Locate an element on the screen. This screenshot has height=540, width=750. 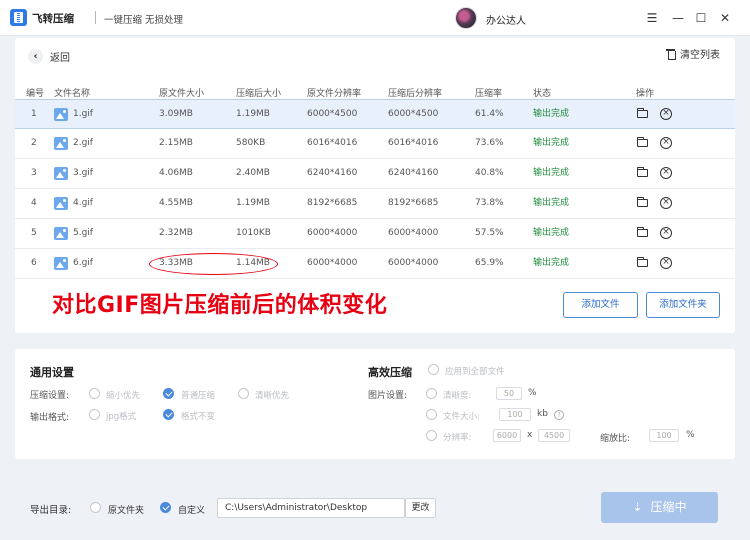
row-filename: 5.gif is located at coordinates (83, 233).